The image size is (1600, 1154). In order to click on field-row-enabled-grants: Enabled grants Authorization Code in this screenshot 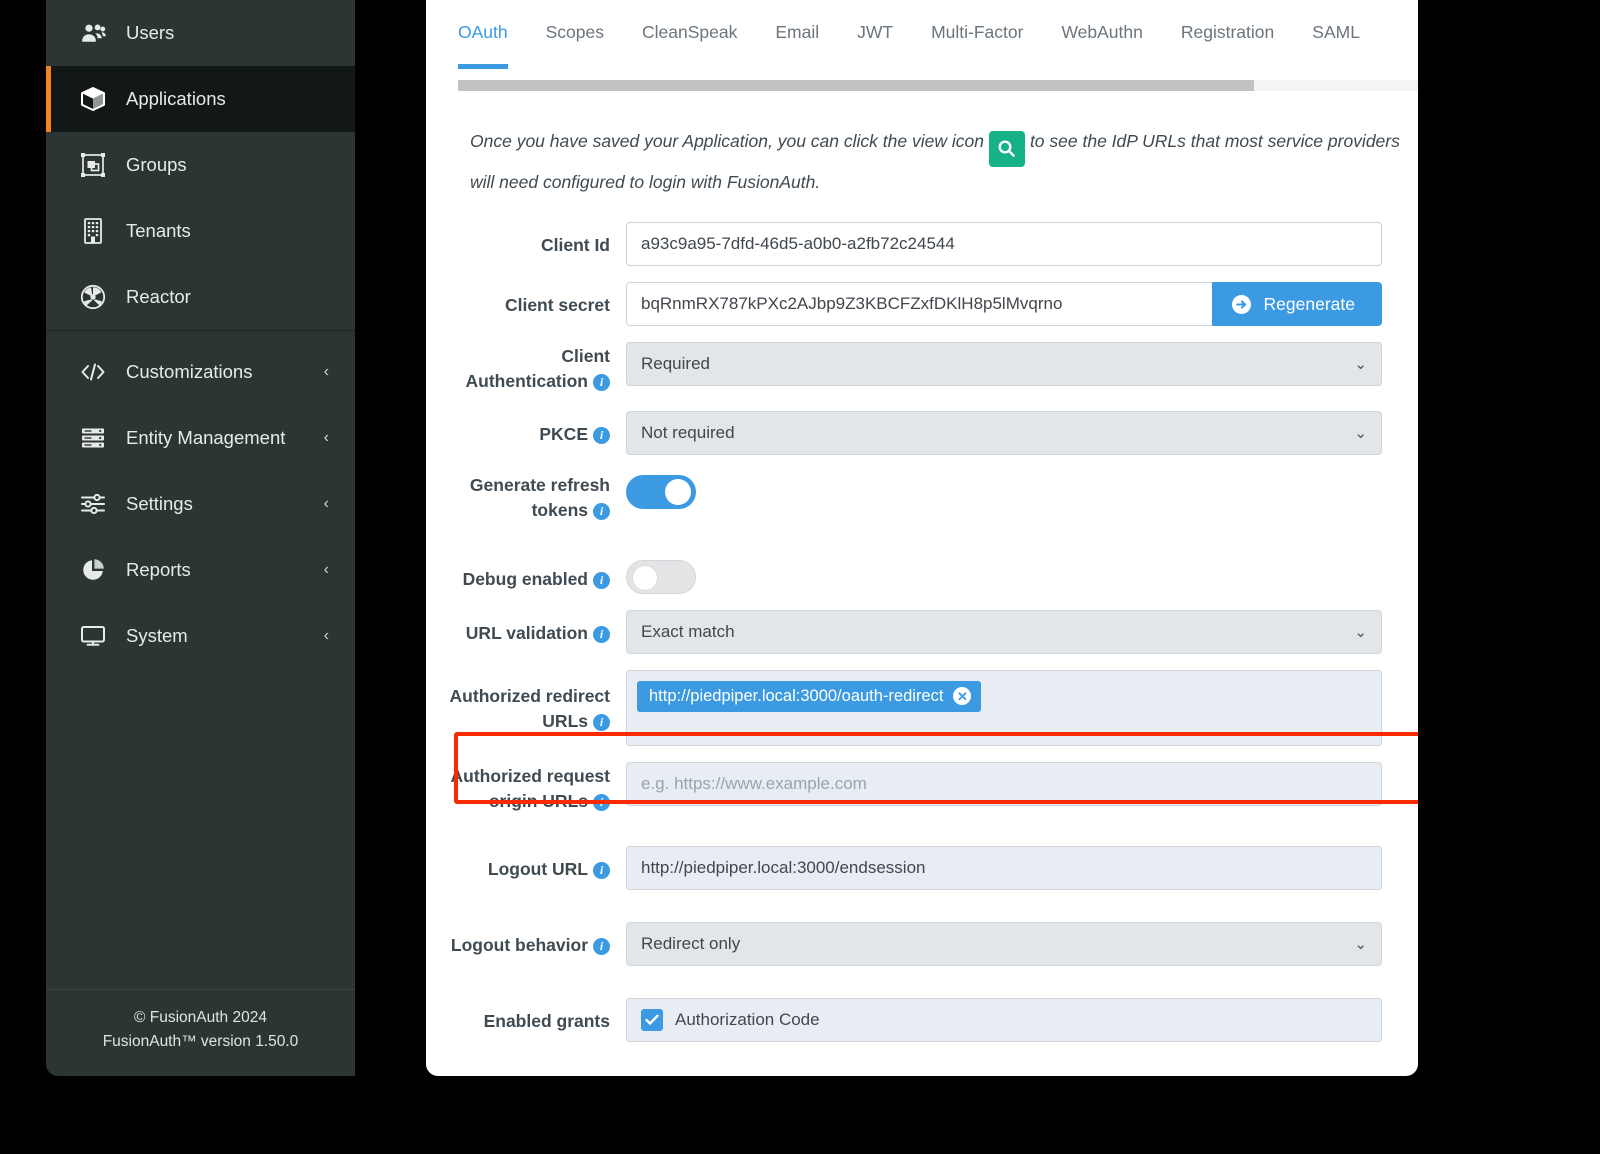, I will do `click(922, 1020)`.